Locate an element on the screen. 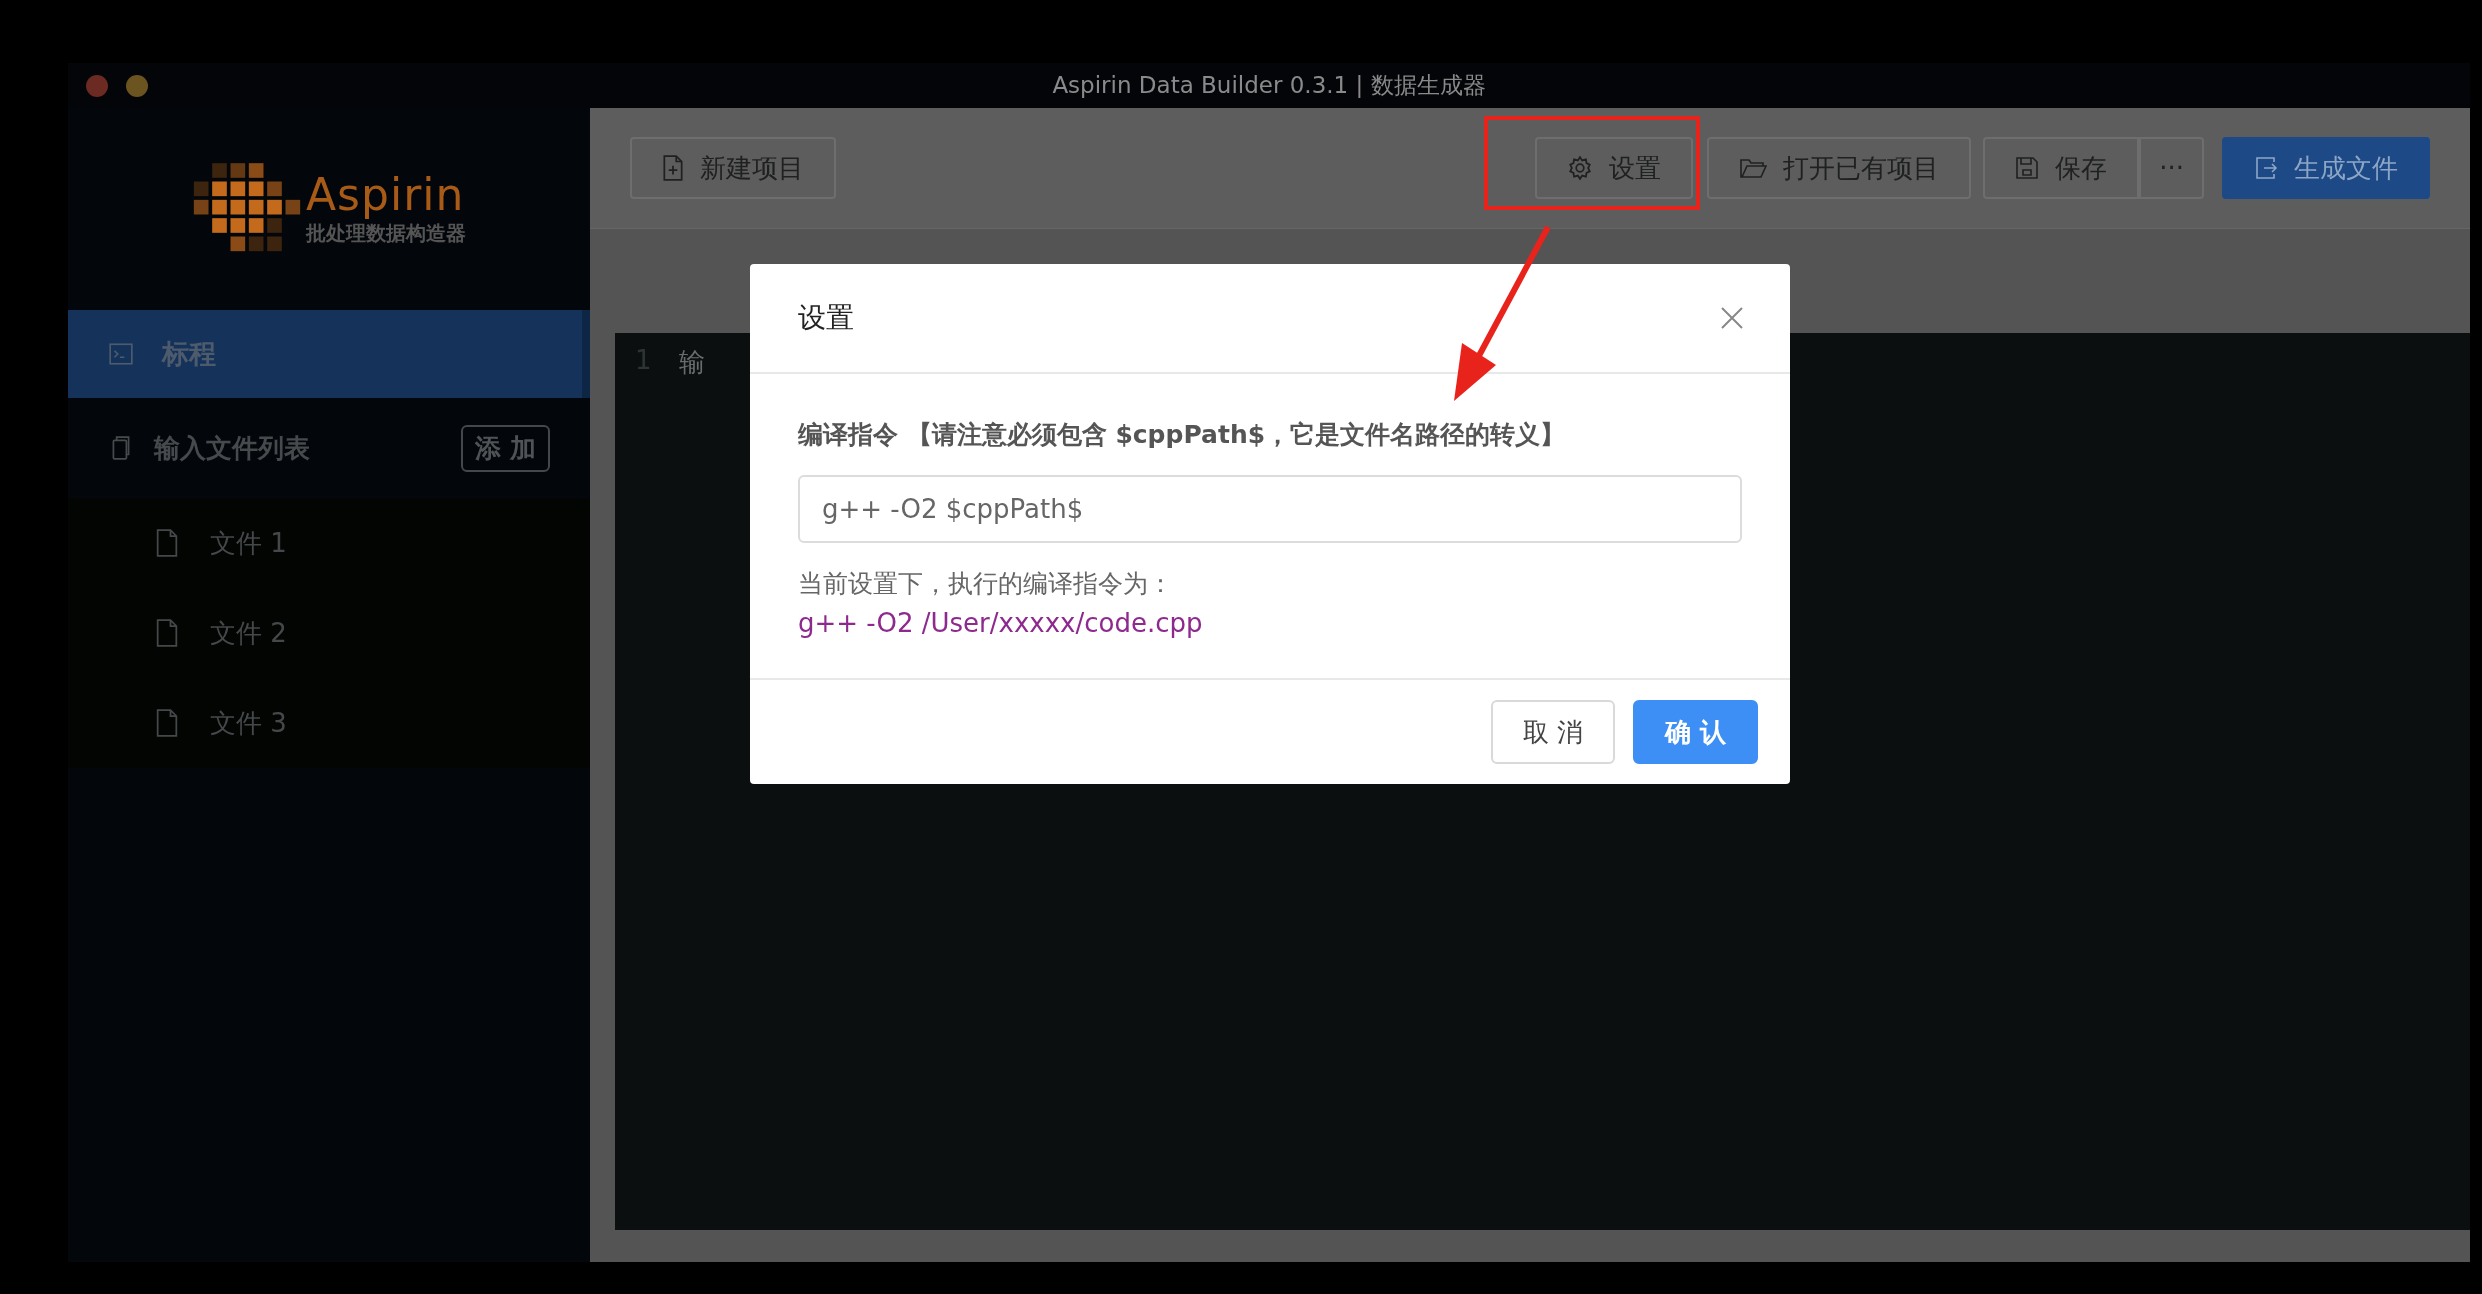  code-line: 输 is located at coordinates (692, 362).